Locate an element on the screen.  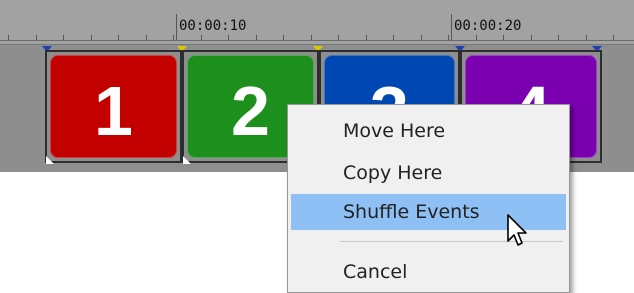
mouse-pointer-icon is located at coordinates (517, 230).